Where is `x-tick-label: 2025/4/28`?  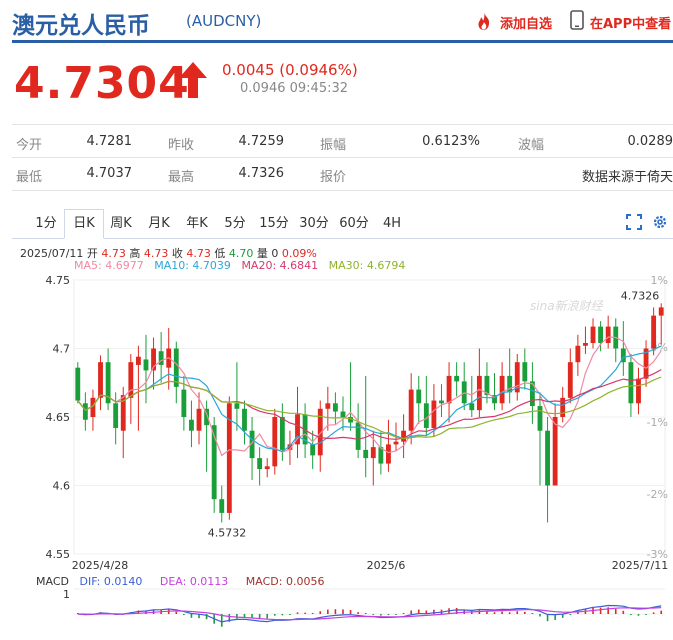 x-tick-label: 2025/4/28 is located at coordinates (100, 565).